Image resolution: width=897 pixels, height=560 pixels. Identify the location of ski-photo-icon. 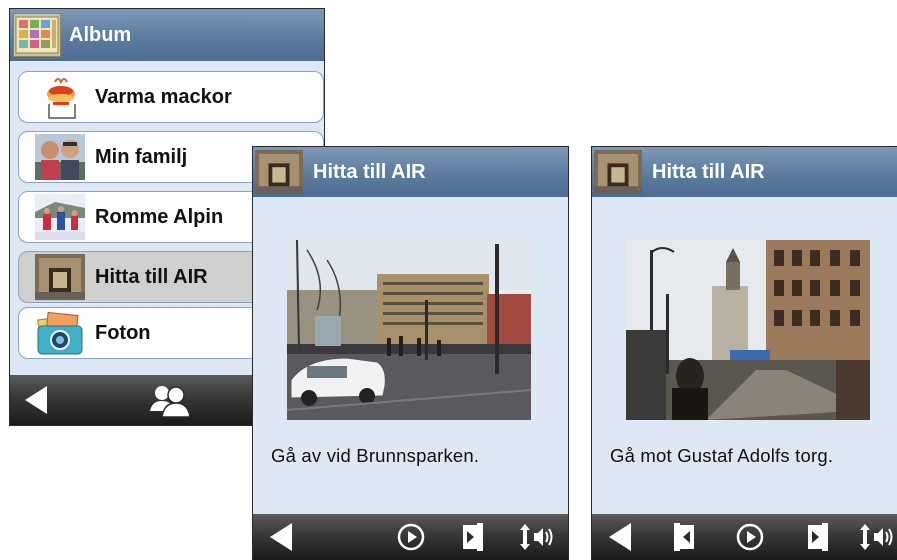
(60, 217).